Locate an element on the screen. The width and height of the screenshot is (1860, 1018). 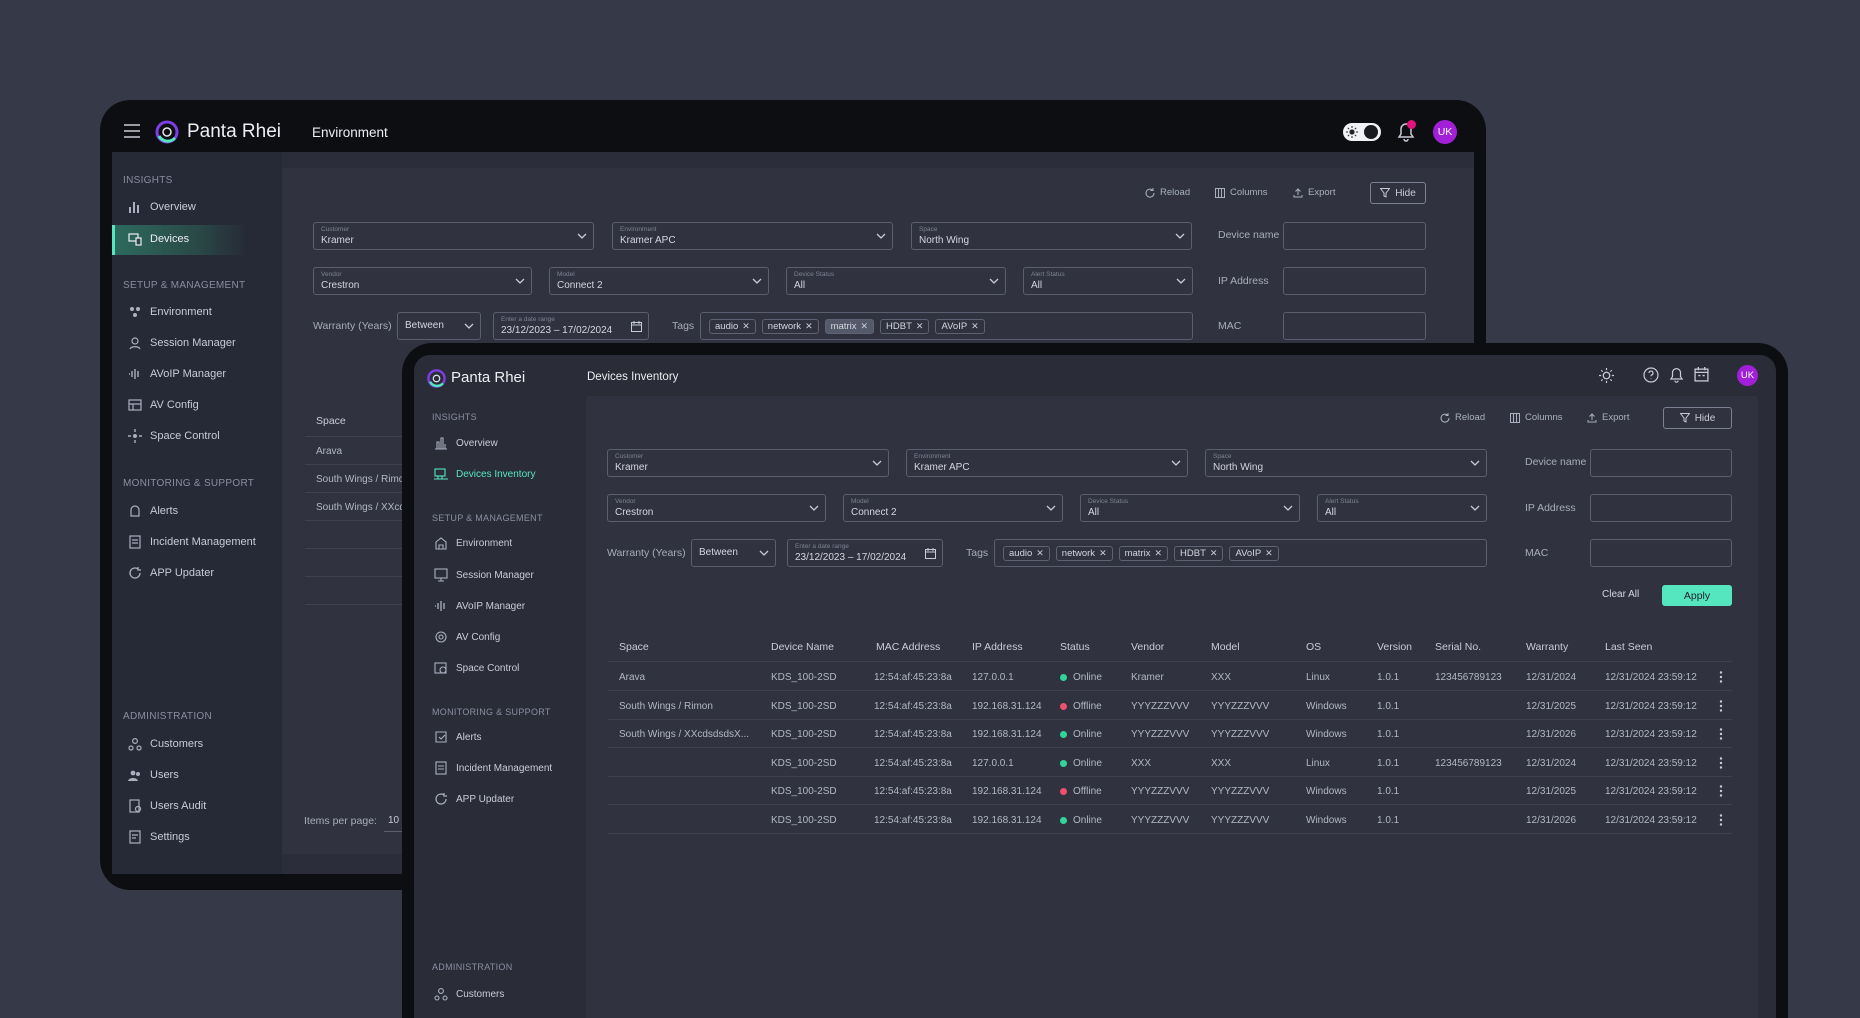
sidebar-item-av-config: AV Config is located at coordinates (163, 405).